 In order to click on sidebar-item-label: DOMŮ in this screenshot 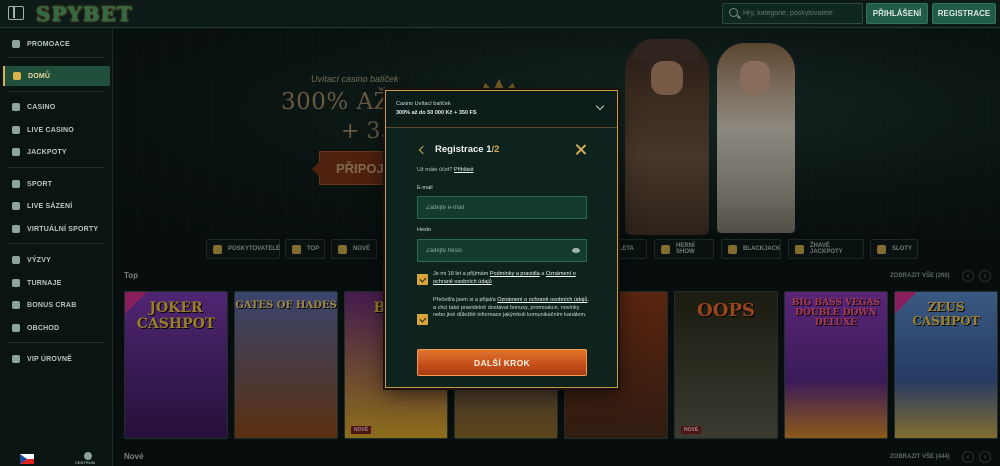, I will do `click(39, 76)`.